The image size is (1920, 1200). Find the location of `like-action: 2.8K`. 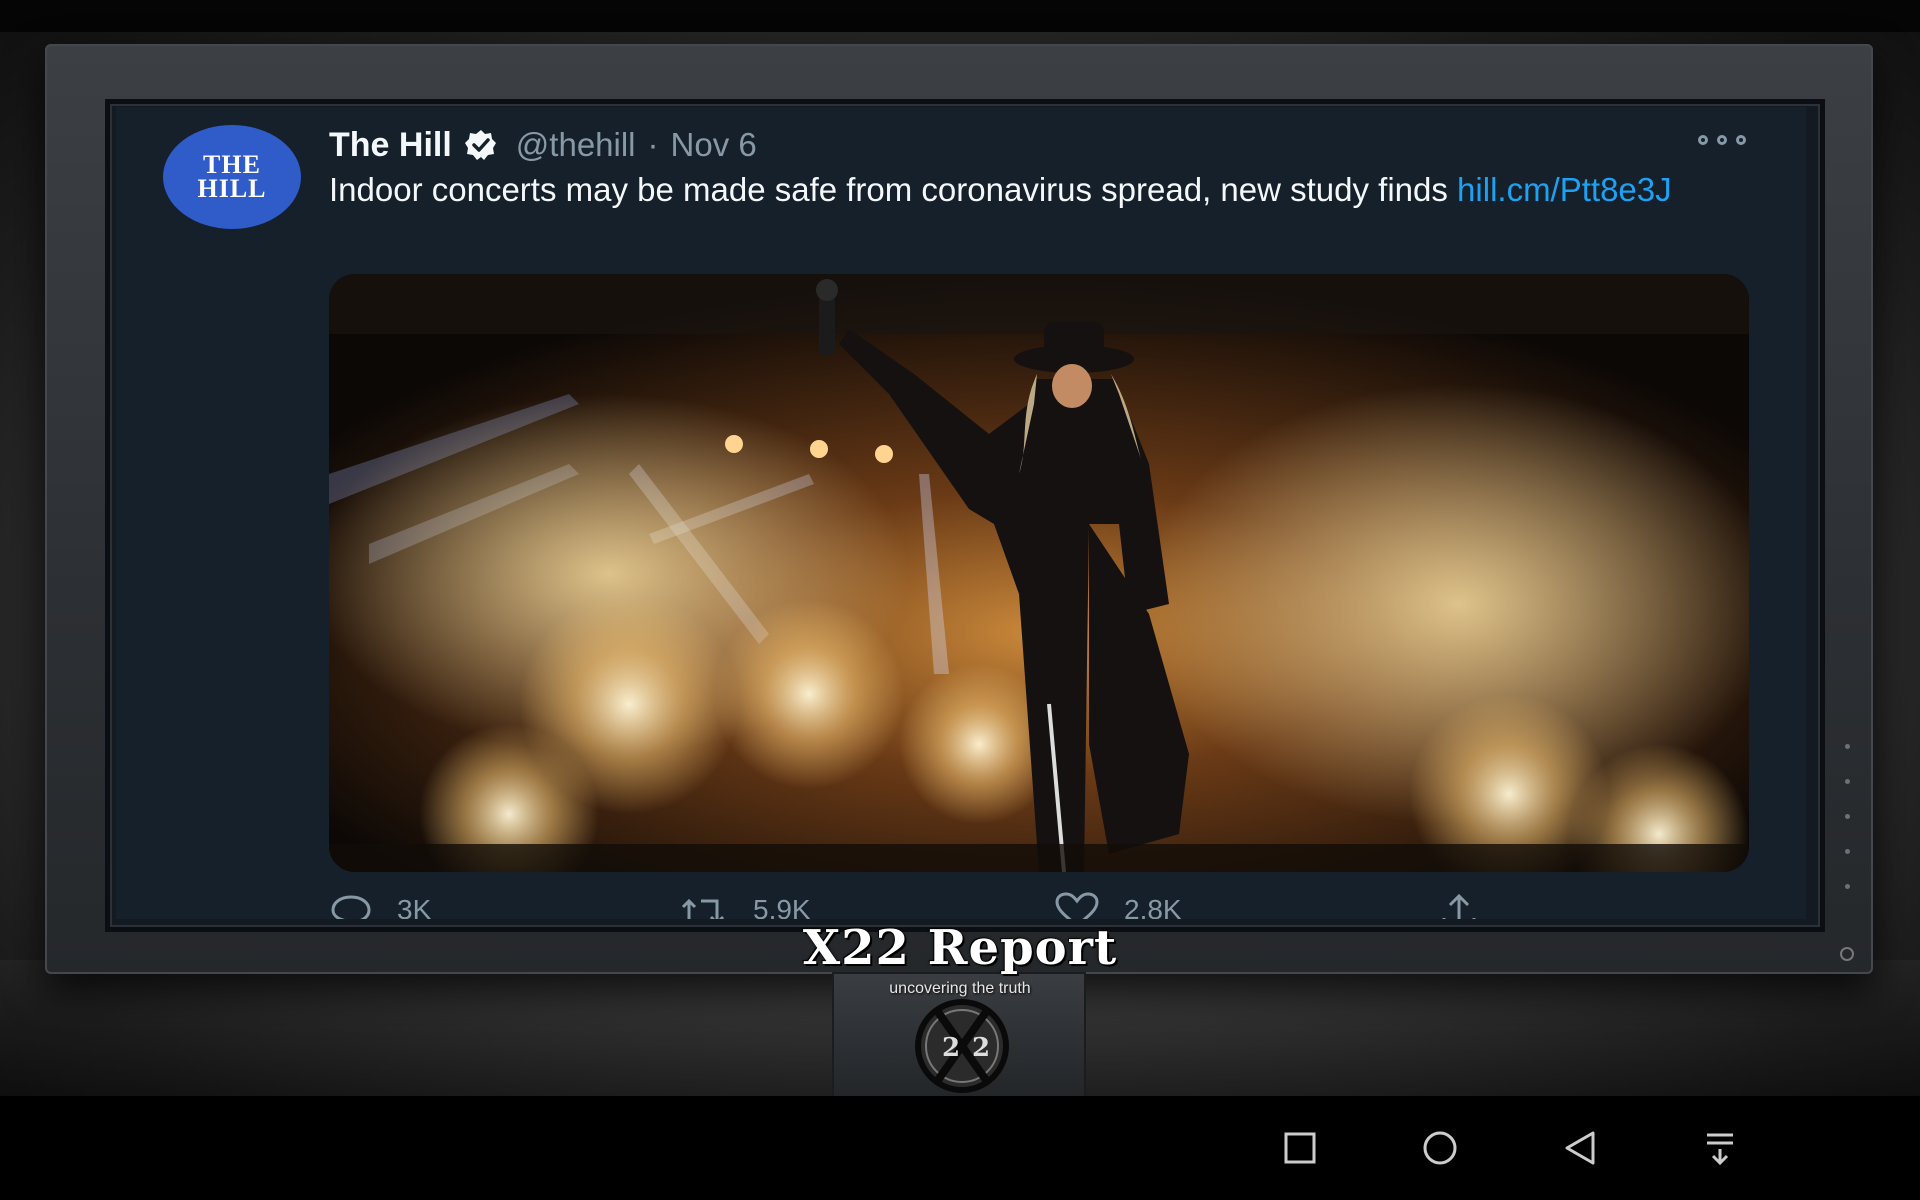

like-action: 2.8K is located at coordinates (1118, 904).